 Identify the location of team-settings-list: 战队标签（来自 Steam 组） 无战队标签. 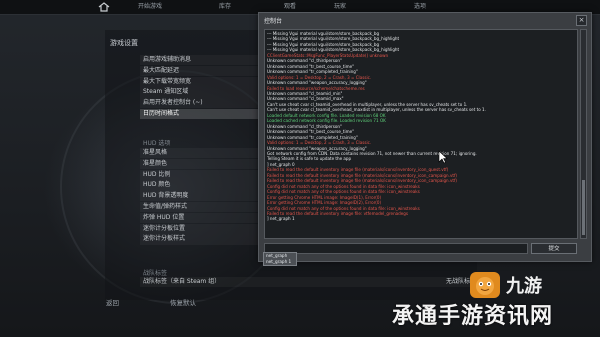
(310, 282).